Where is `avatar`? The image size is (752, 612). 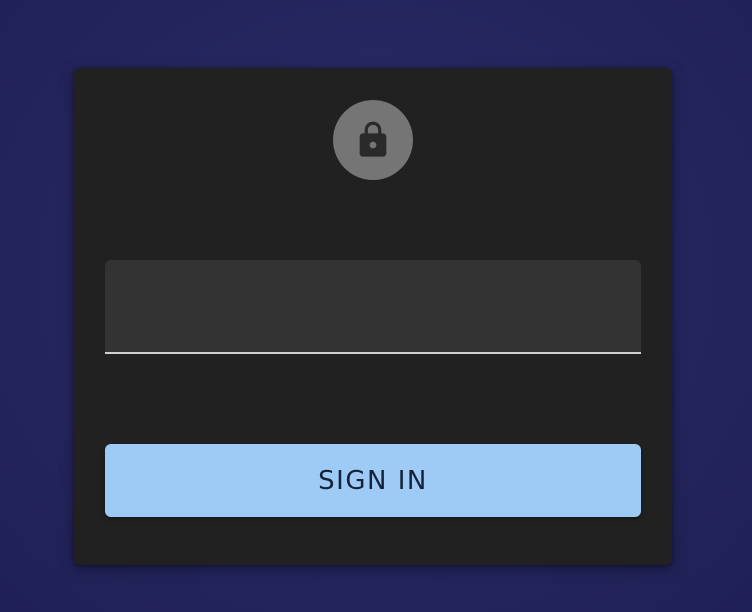
avatar is located at coordinates (373, 140).